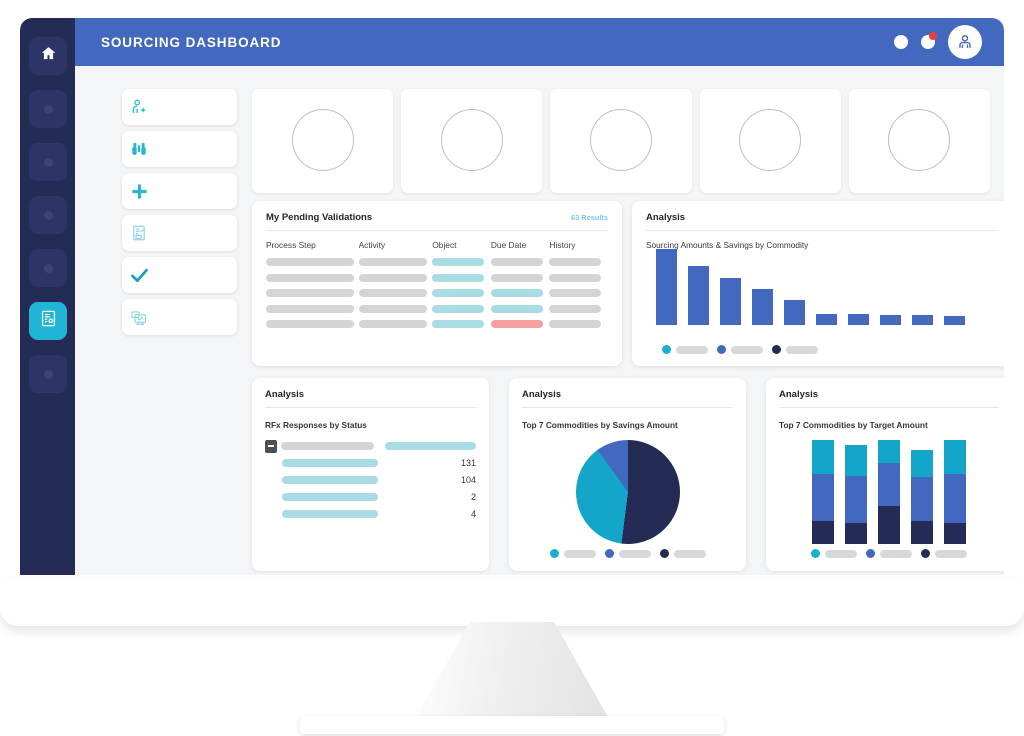  Describe the element at coordinates (48, 321) in the screenshot. I see `rail-item-nav-documents` at that location.